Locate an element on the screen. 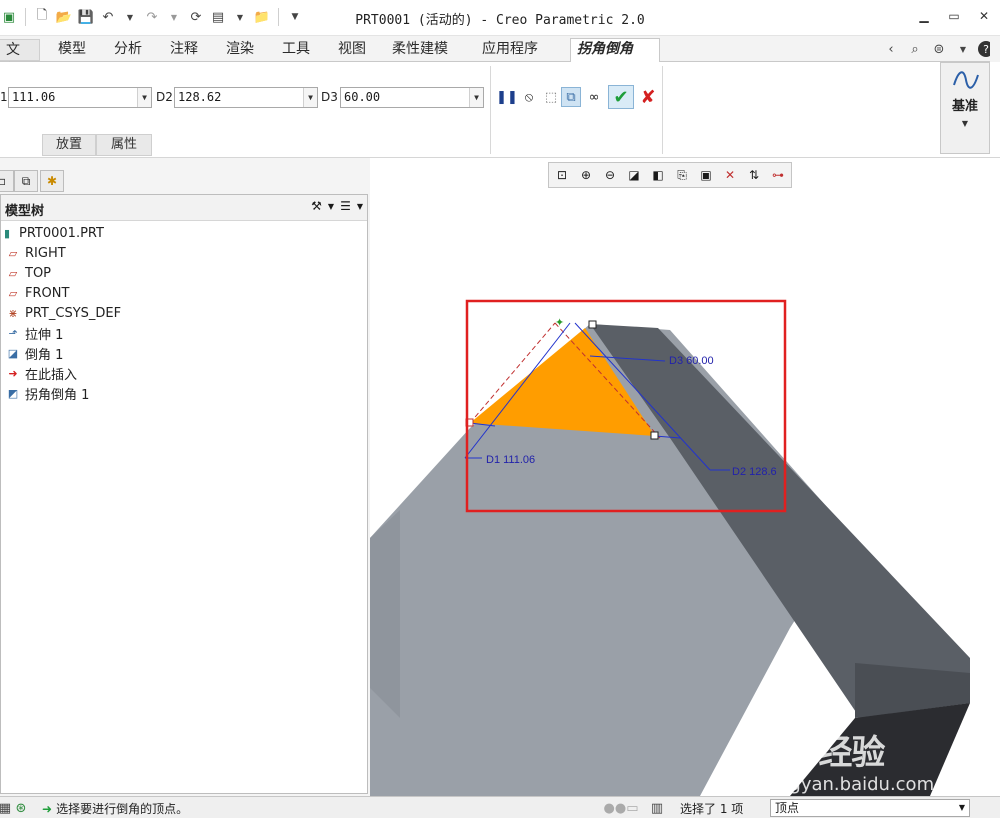 The height and width of the screenshot is (818, 1000). tab-view: 视图 is located at coordinates (352, 50).